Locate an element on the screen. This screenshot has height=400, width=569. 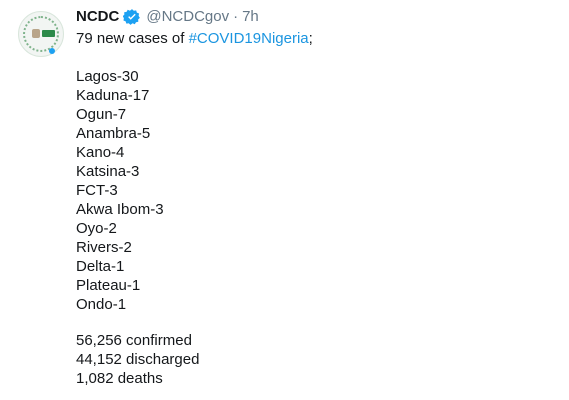
author-handle: @NCDCgov is located at coordinates (187, 17).